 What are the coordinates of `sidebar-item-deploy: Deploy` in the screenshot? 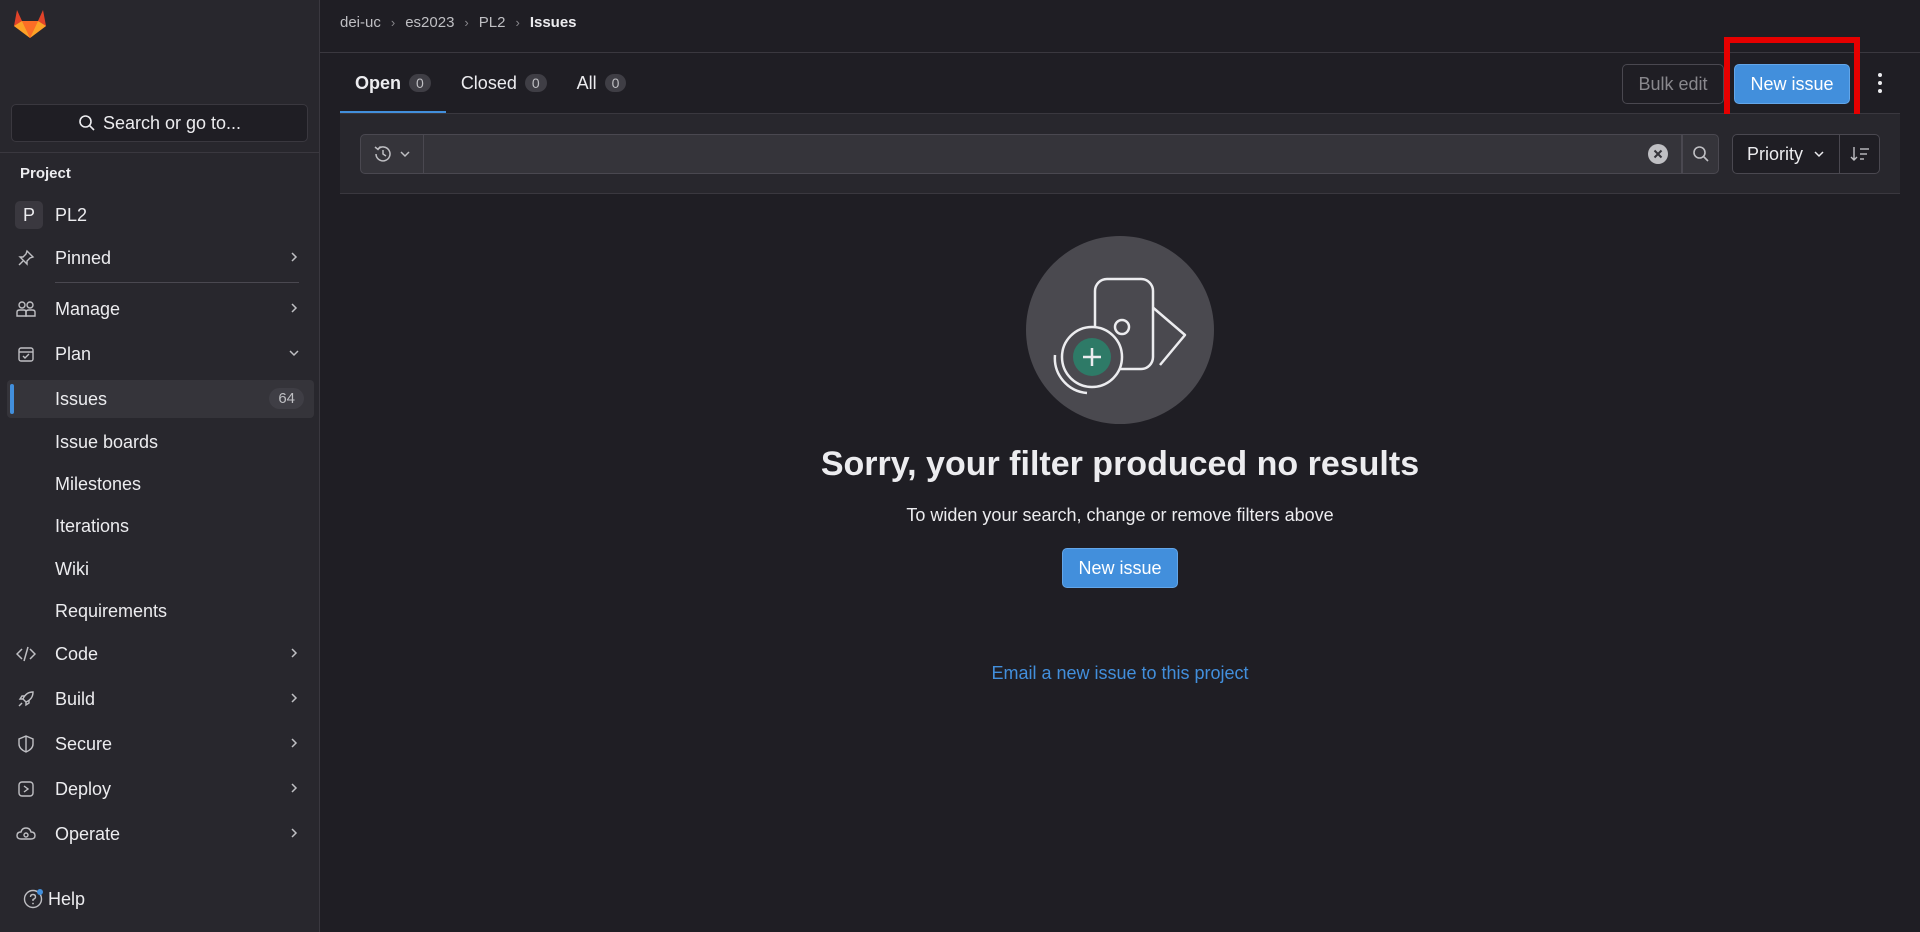 It's located at (160, 789).